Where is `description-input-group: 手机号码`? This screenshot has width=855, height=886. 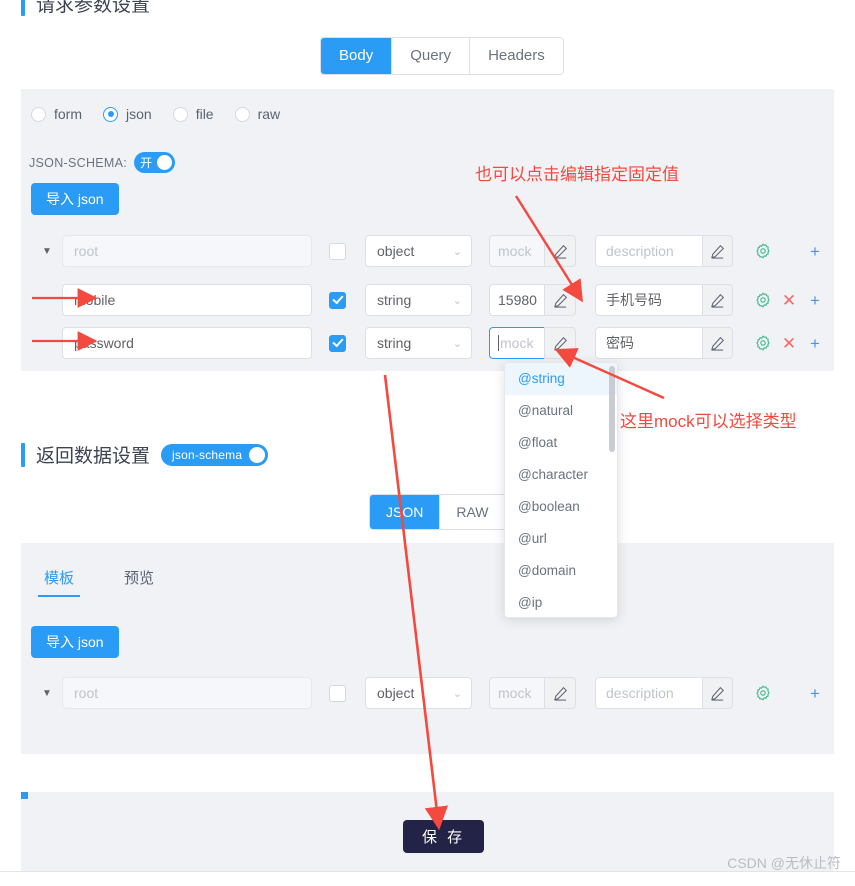
description-input-group: 手机号码 is located at coordinates (664, 300).